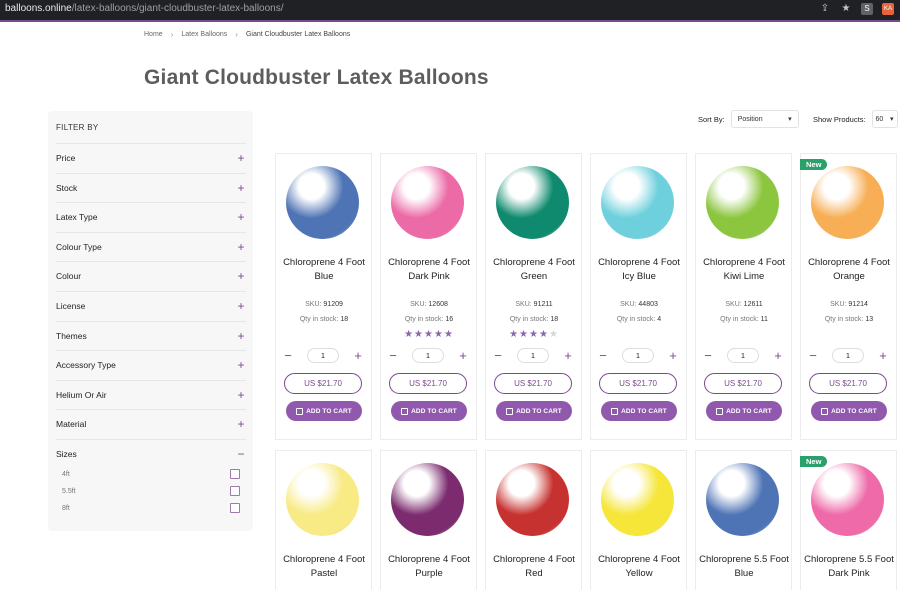  I want to click on filter-price: Price +, so click(151, 157).